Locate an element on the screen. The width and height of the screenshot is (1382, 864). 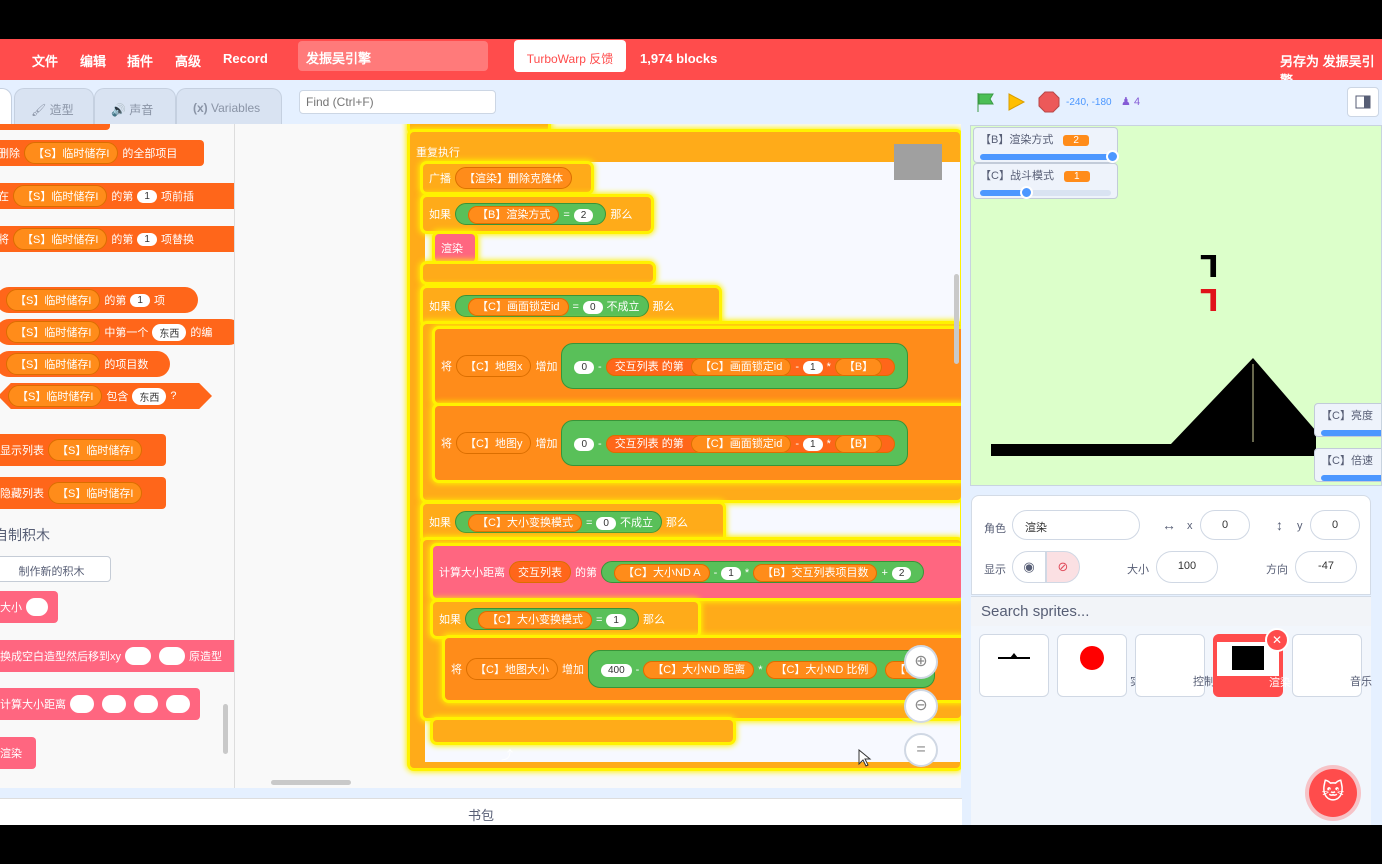
sprite-y-input: 0 is located at coordinates (1335, 525).